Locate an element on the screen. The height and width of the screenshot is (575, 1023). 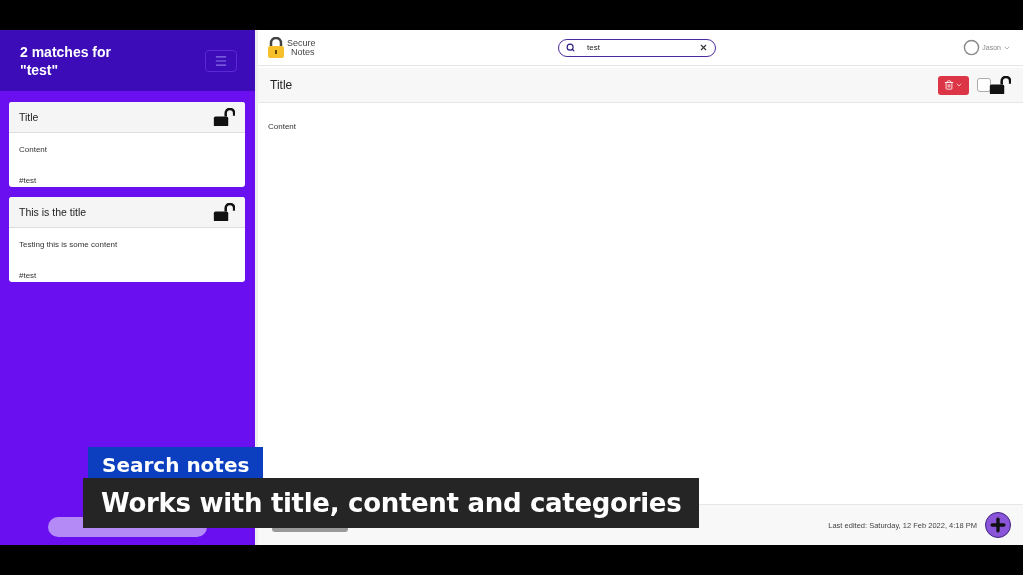
user-avatar-icon is located at coordinates (972, 47).